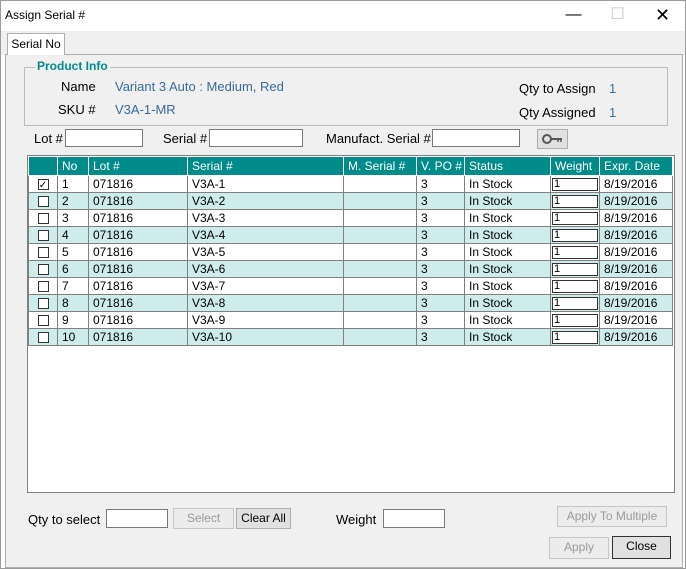  I want to click on col-header-serial: Serial #, so click(265, 166).